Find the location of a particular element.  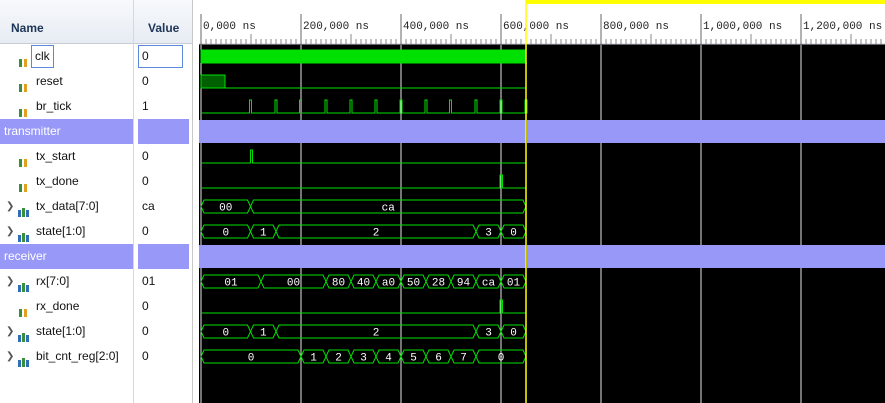

tx-start-wave is located at coordinates (363, 156).